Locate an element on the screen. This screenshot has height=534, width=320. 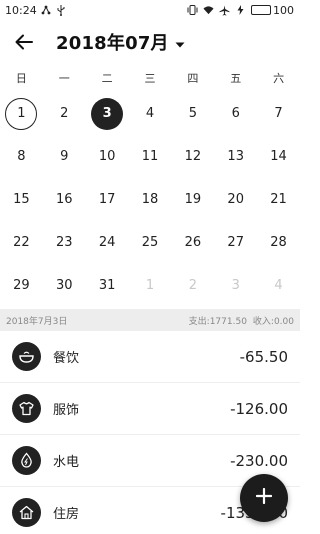
calendar-day: 31 is located at coordinates (107, 285).